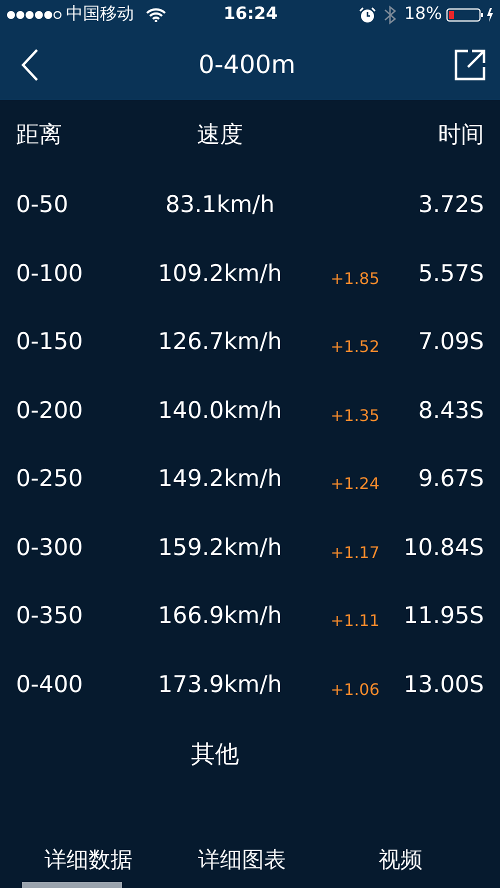 The image size is (500, 888). Describe the element at coordinates (42, 205) in the screenshot. I see `distance-cell-text: 0-50` at that location.